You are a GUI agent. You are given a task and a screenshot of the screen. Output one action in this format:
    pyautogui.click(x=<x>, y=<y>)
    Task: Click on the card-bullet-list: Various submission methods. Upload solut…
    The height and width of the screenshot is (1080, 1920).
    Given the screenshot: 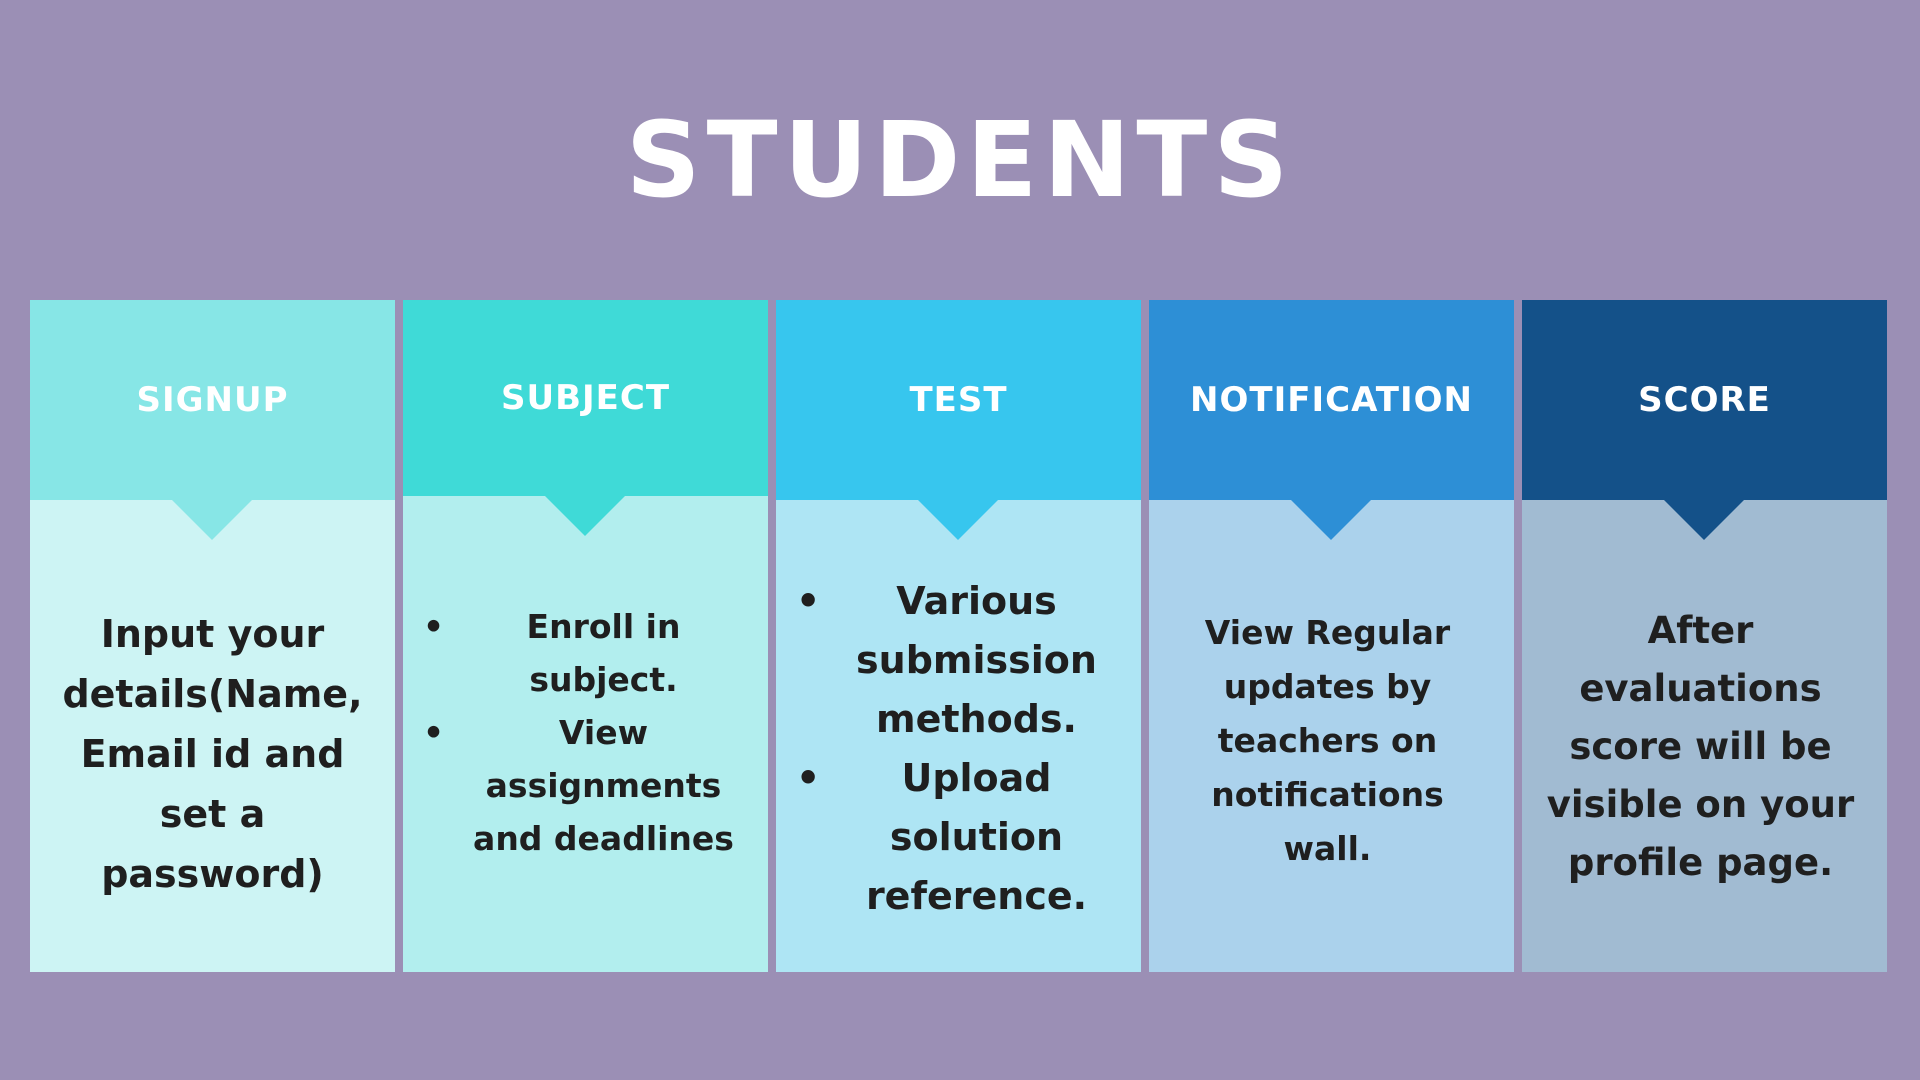 What is the action you would take?
    pyautogui.click(x=961, y=749)
    